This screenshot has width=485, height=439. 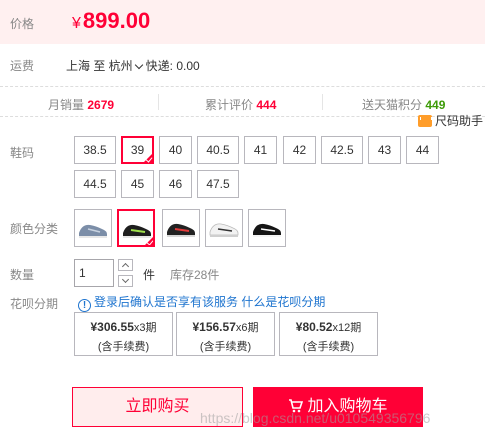 What do you see at coordinates (22, 24) in the screenshot?
I see `price-label: 价格` at bounding box center [22, 24].